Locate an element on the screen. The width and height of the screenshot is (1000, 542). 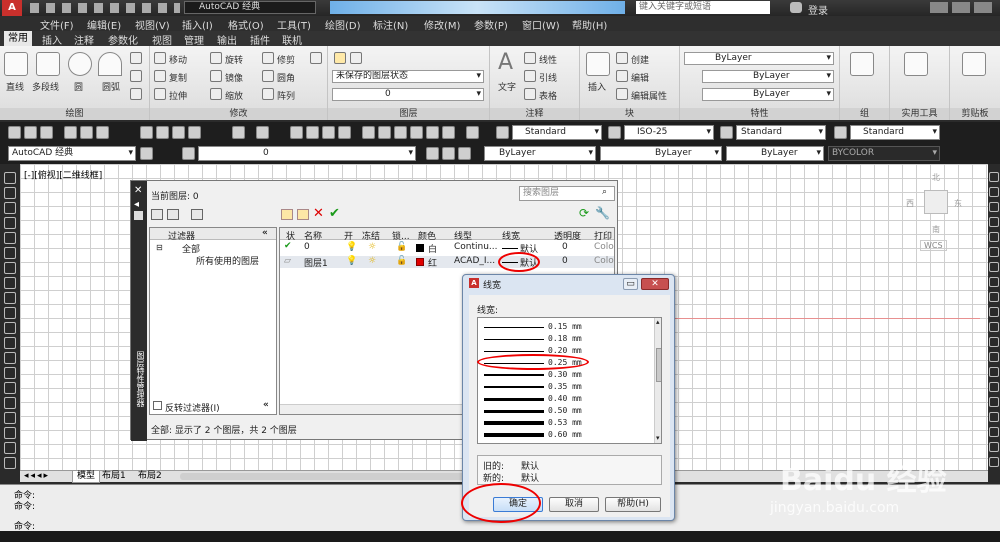
annotation-table: 表格 is located at coordinates (548, 95).